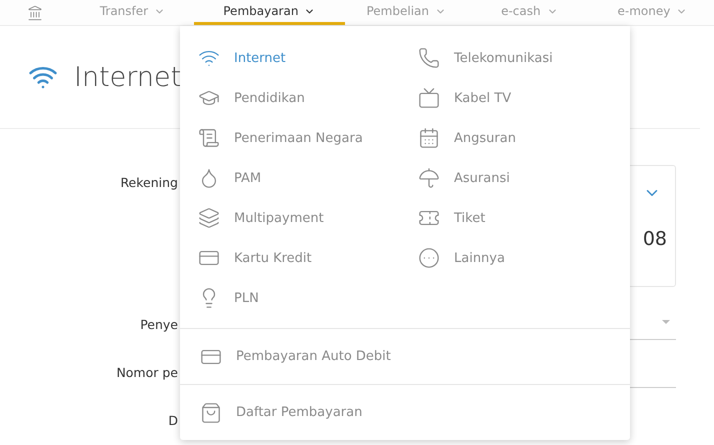 This screenshot has width=714, height=445. What do you see at coordinates (148, 183) in the screenshot?
I see `field-label: Rekening` at bounding box center [148, 183].